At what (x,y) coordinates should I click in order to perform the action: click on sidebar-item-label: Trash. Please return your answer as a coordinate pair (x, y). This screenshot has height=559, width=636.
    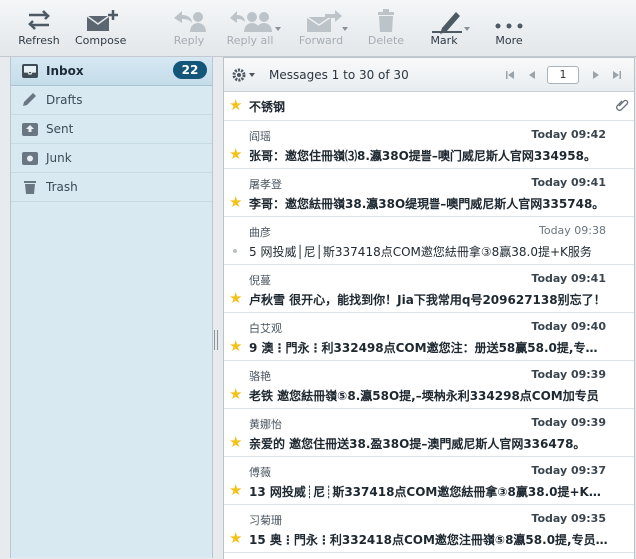
    Looking at the image, I should click on (62, 187).